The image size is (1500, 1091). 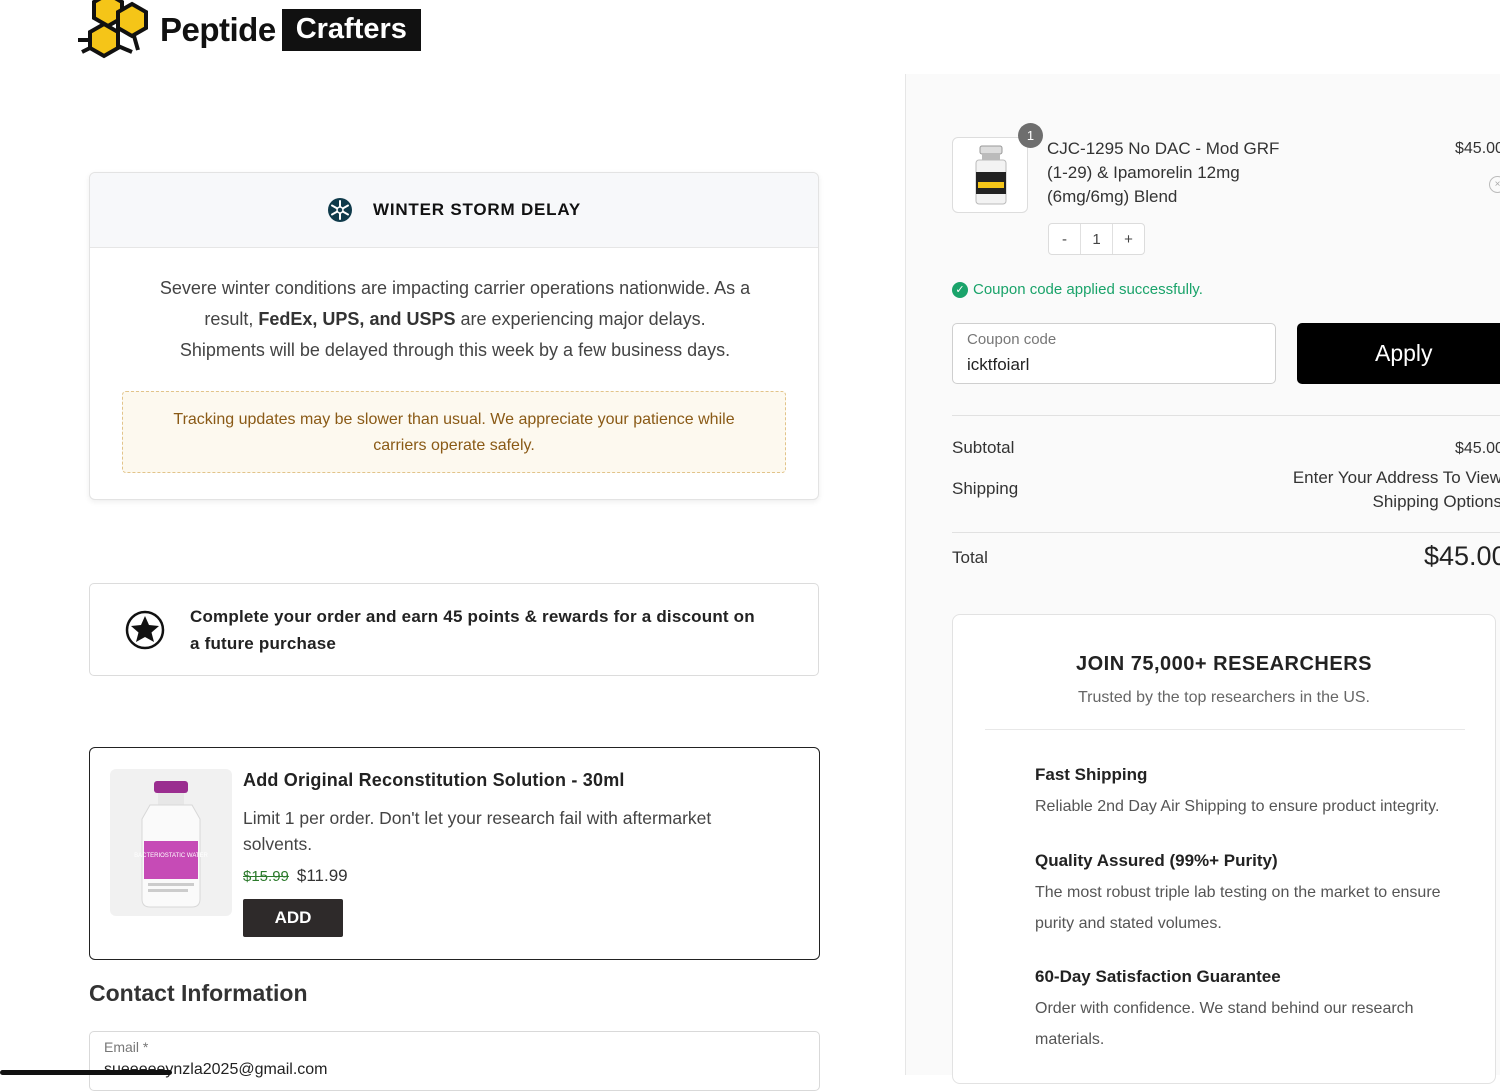 What do you see at coordinates (1398, 353) in the screenshot?
I see `apply-coupon-button: Apply` at bounding box center [1398, 353].